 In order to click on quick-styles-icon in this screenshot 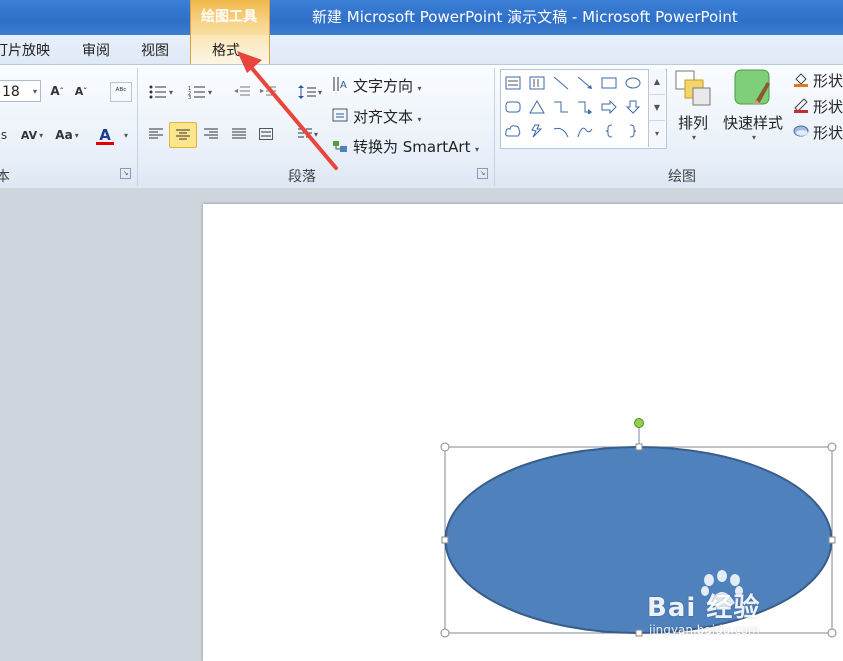, I will do `click(752, 87)`.